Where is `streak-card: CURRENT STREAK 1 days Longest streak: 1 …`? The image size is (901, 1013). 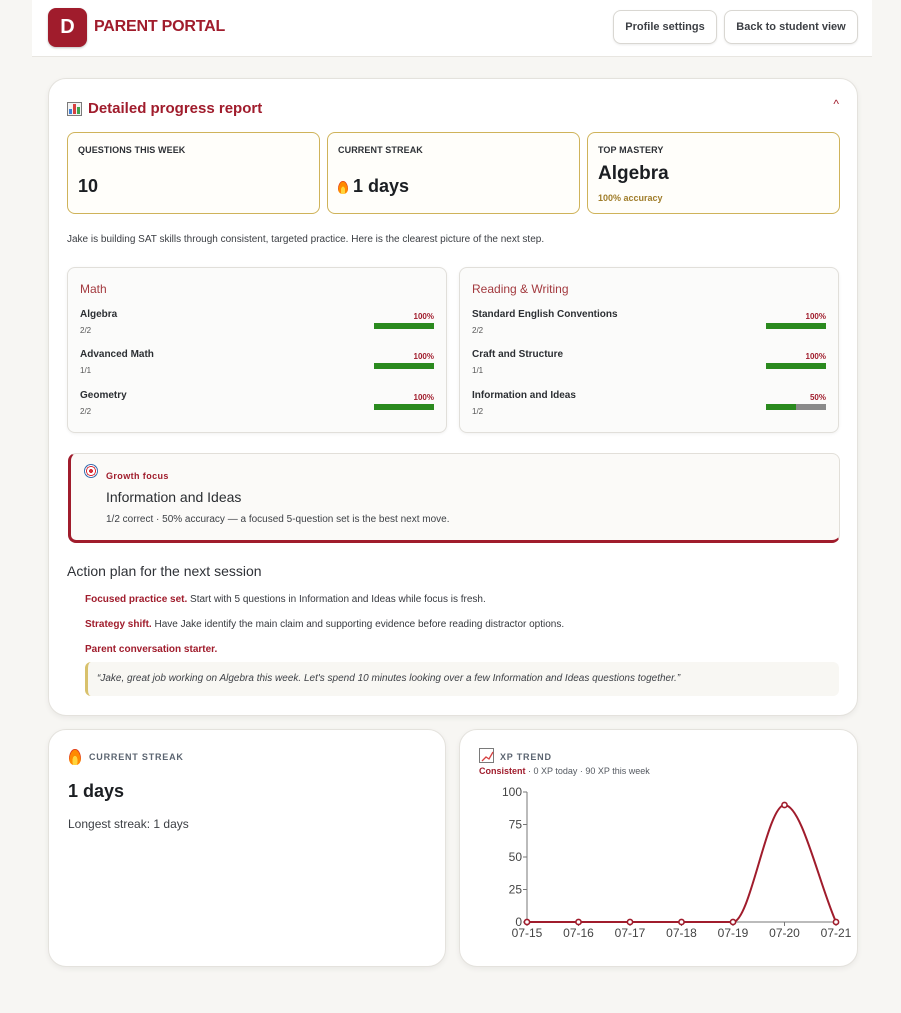 streak-card: CURRENT STREAK 1 days Longest streak: 1 … is located at coordinates (247, 848).